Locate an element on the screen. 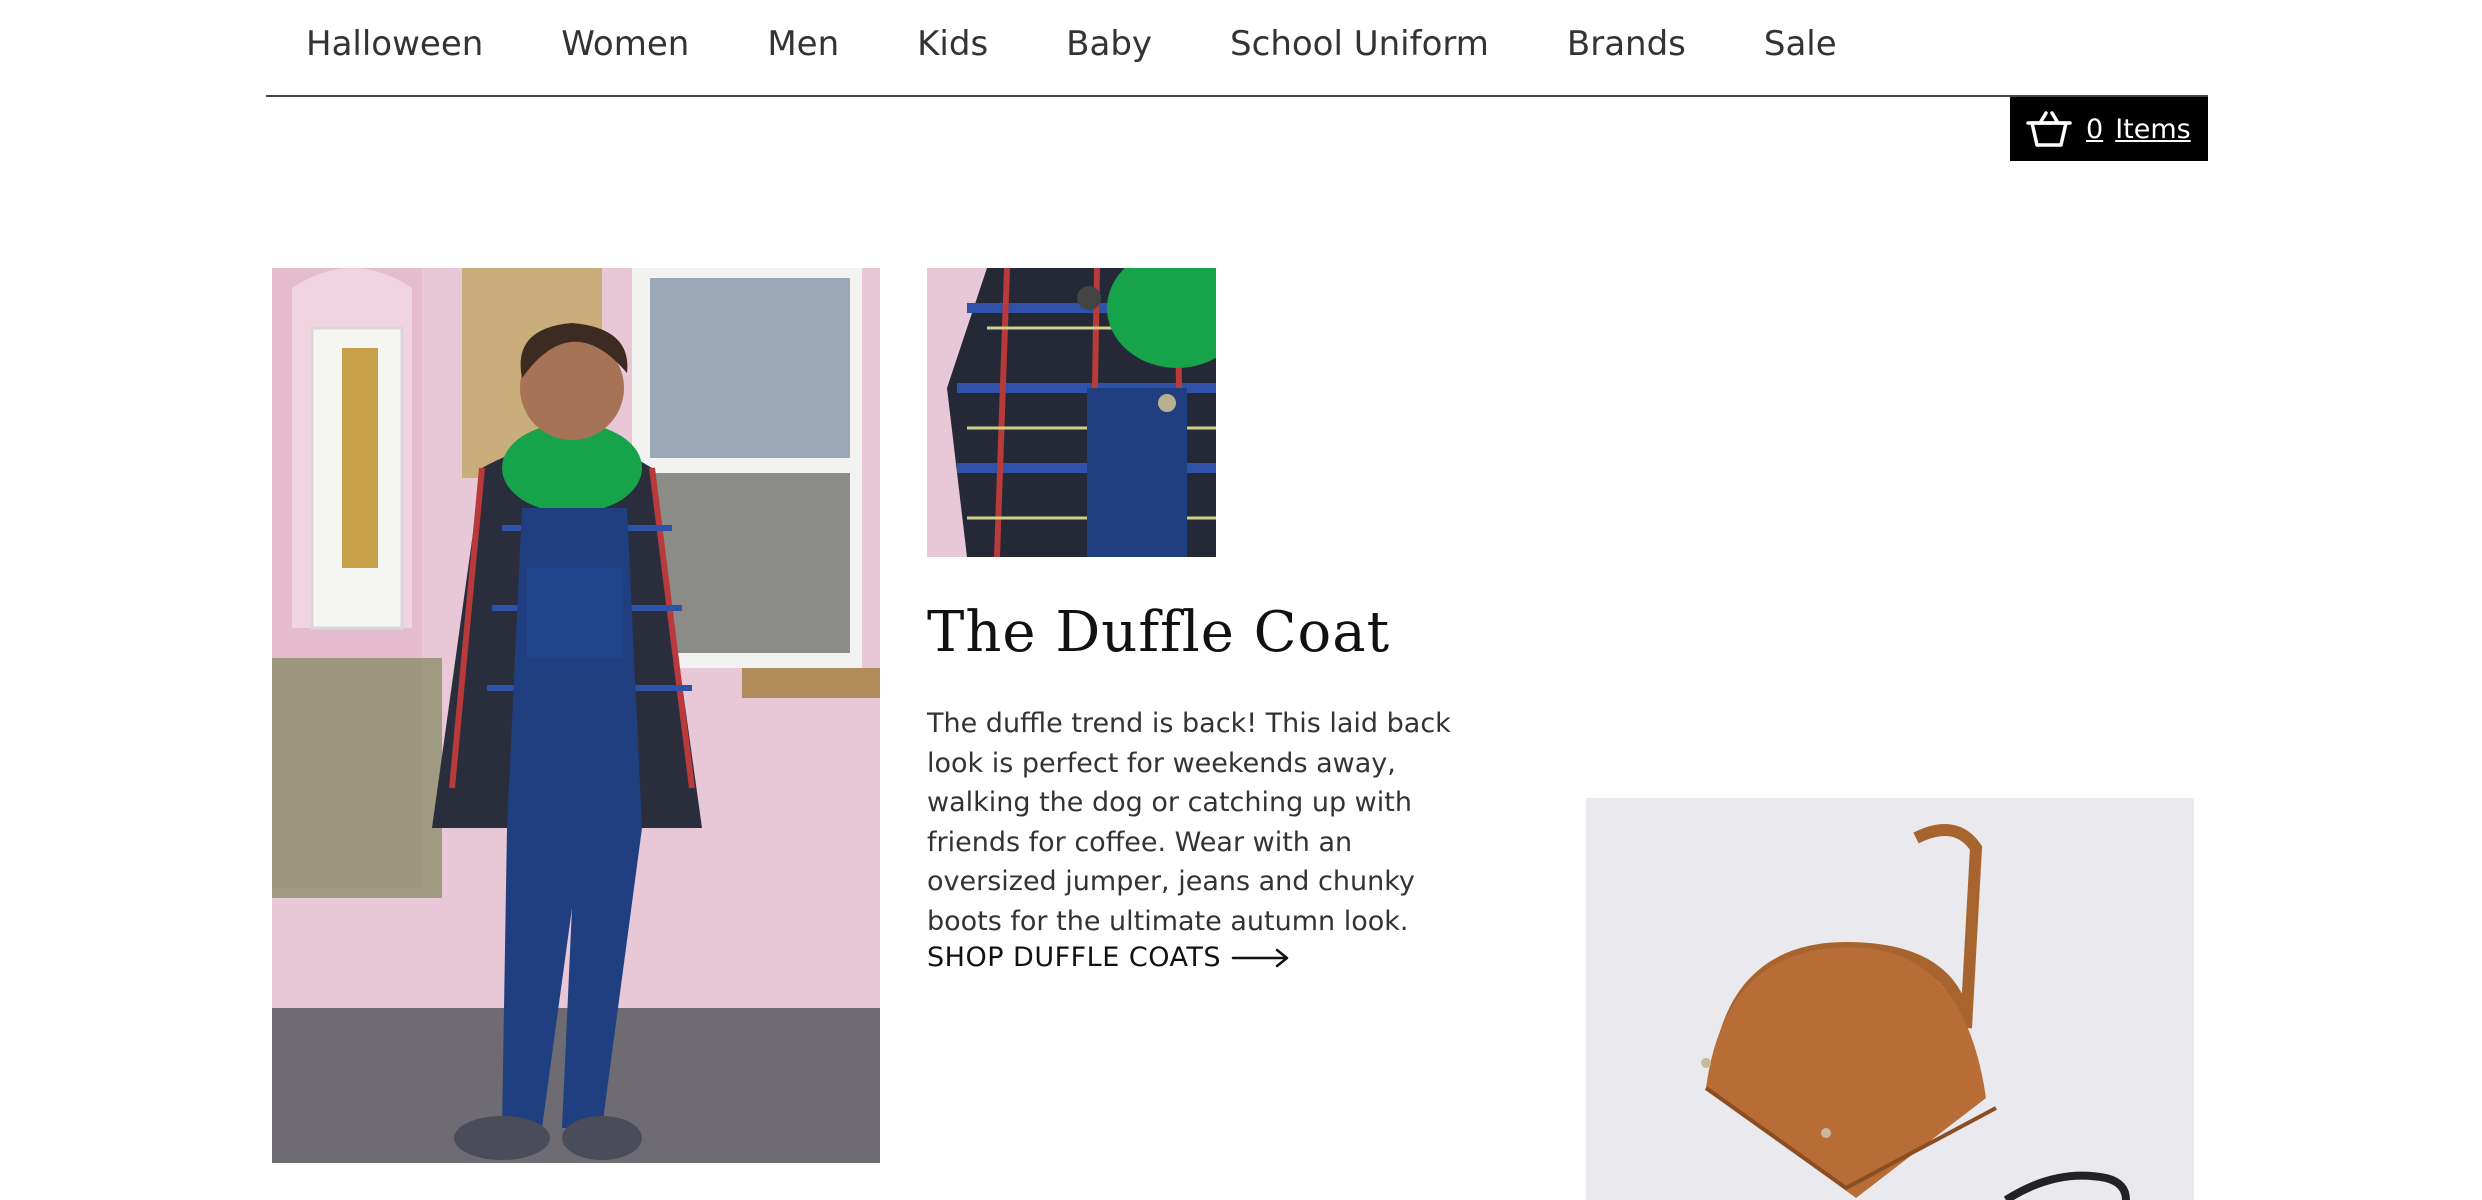  nav-item-brands: Brands is located at coordinates (1626, 44).